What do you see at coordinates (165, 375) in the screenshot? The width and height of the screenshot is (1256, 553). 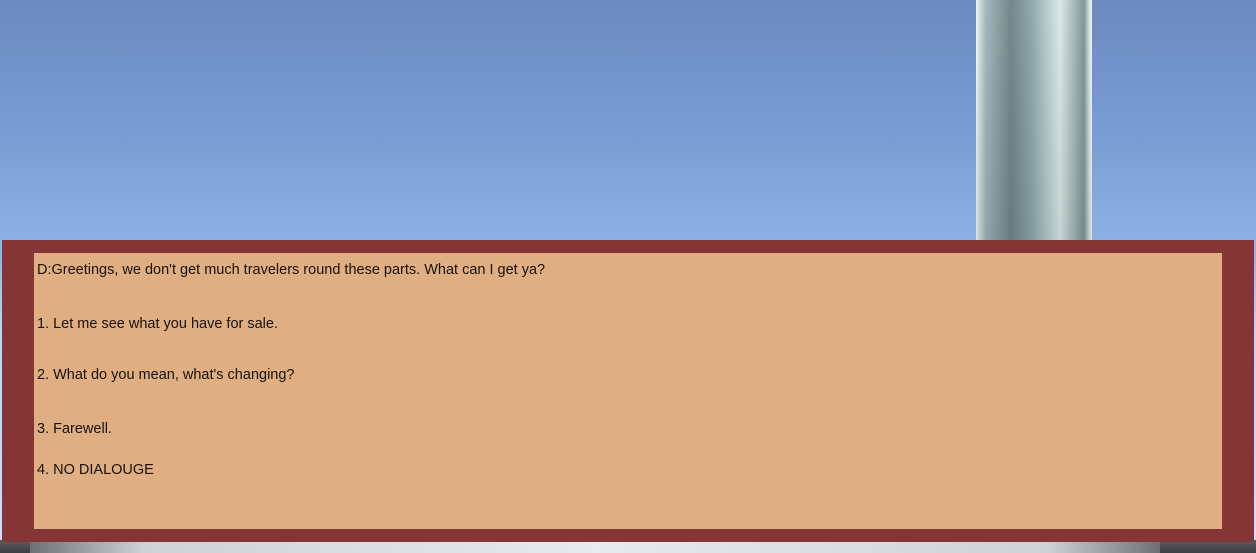 I see `dialogue-option-2: 2. What do you mean, what's changing?` at bounding box center [165, 375].